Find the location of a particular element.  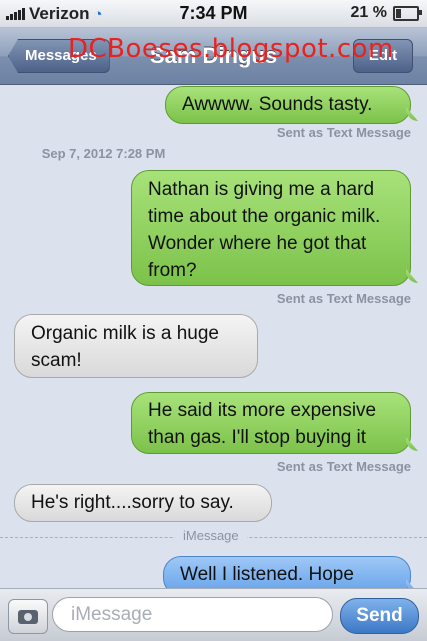

battery-percent: 21 % is located at coordinates (368, 12).